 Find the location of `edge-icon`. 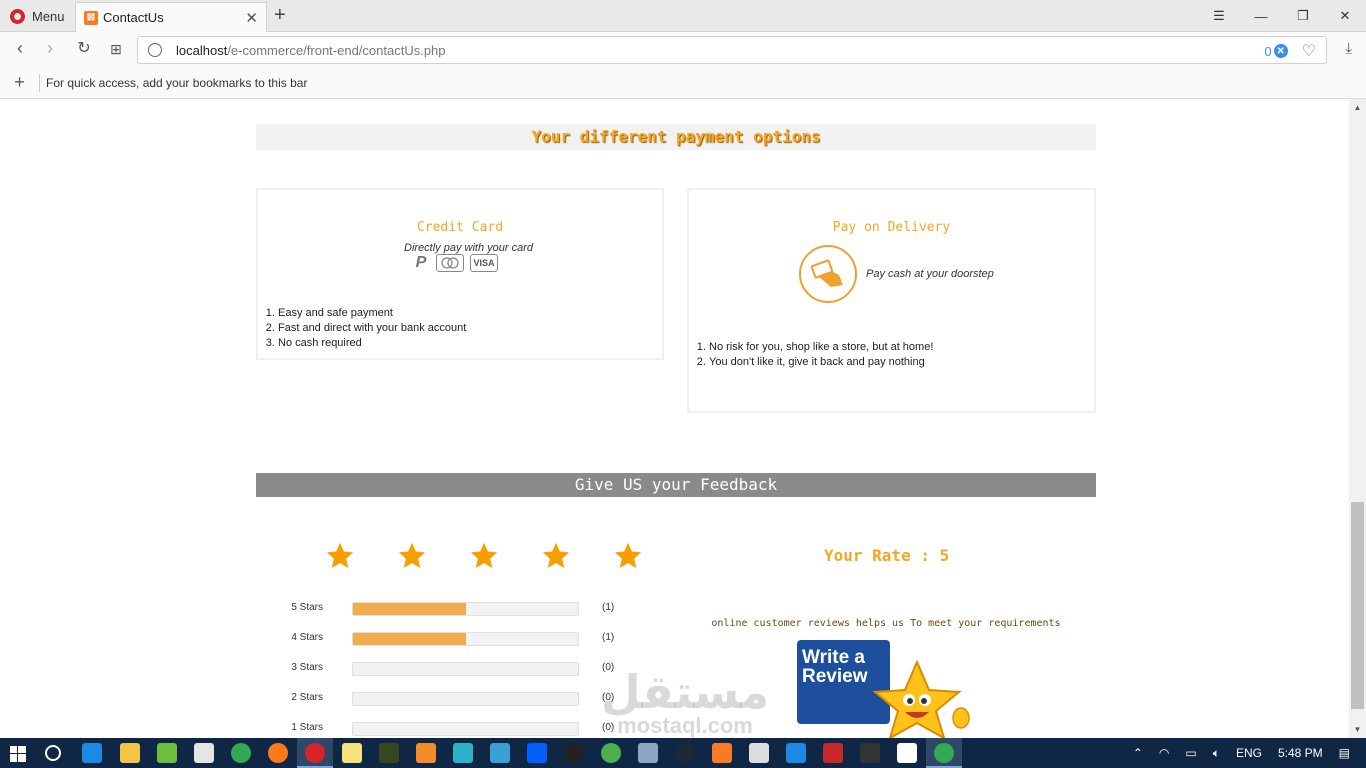

edge-icon is located at coordinates (92, 753).